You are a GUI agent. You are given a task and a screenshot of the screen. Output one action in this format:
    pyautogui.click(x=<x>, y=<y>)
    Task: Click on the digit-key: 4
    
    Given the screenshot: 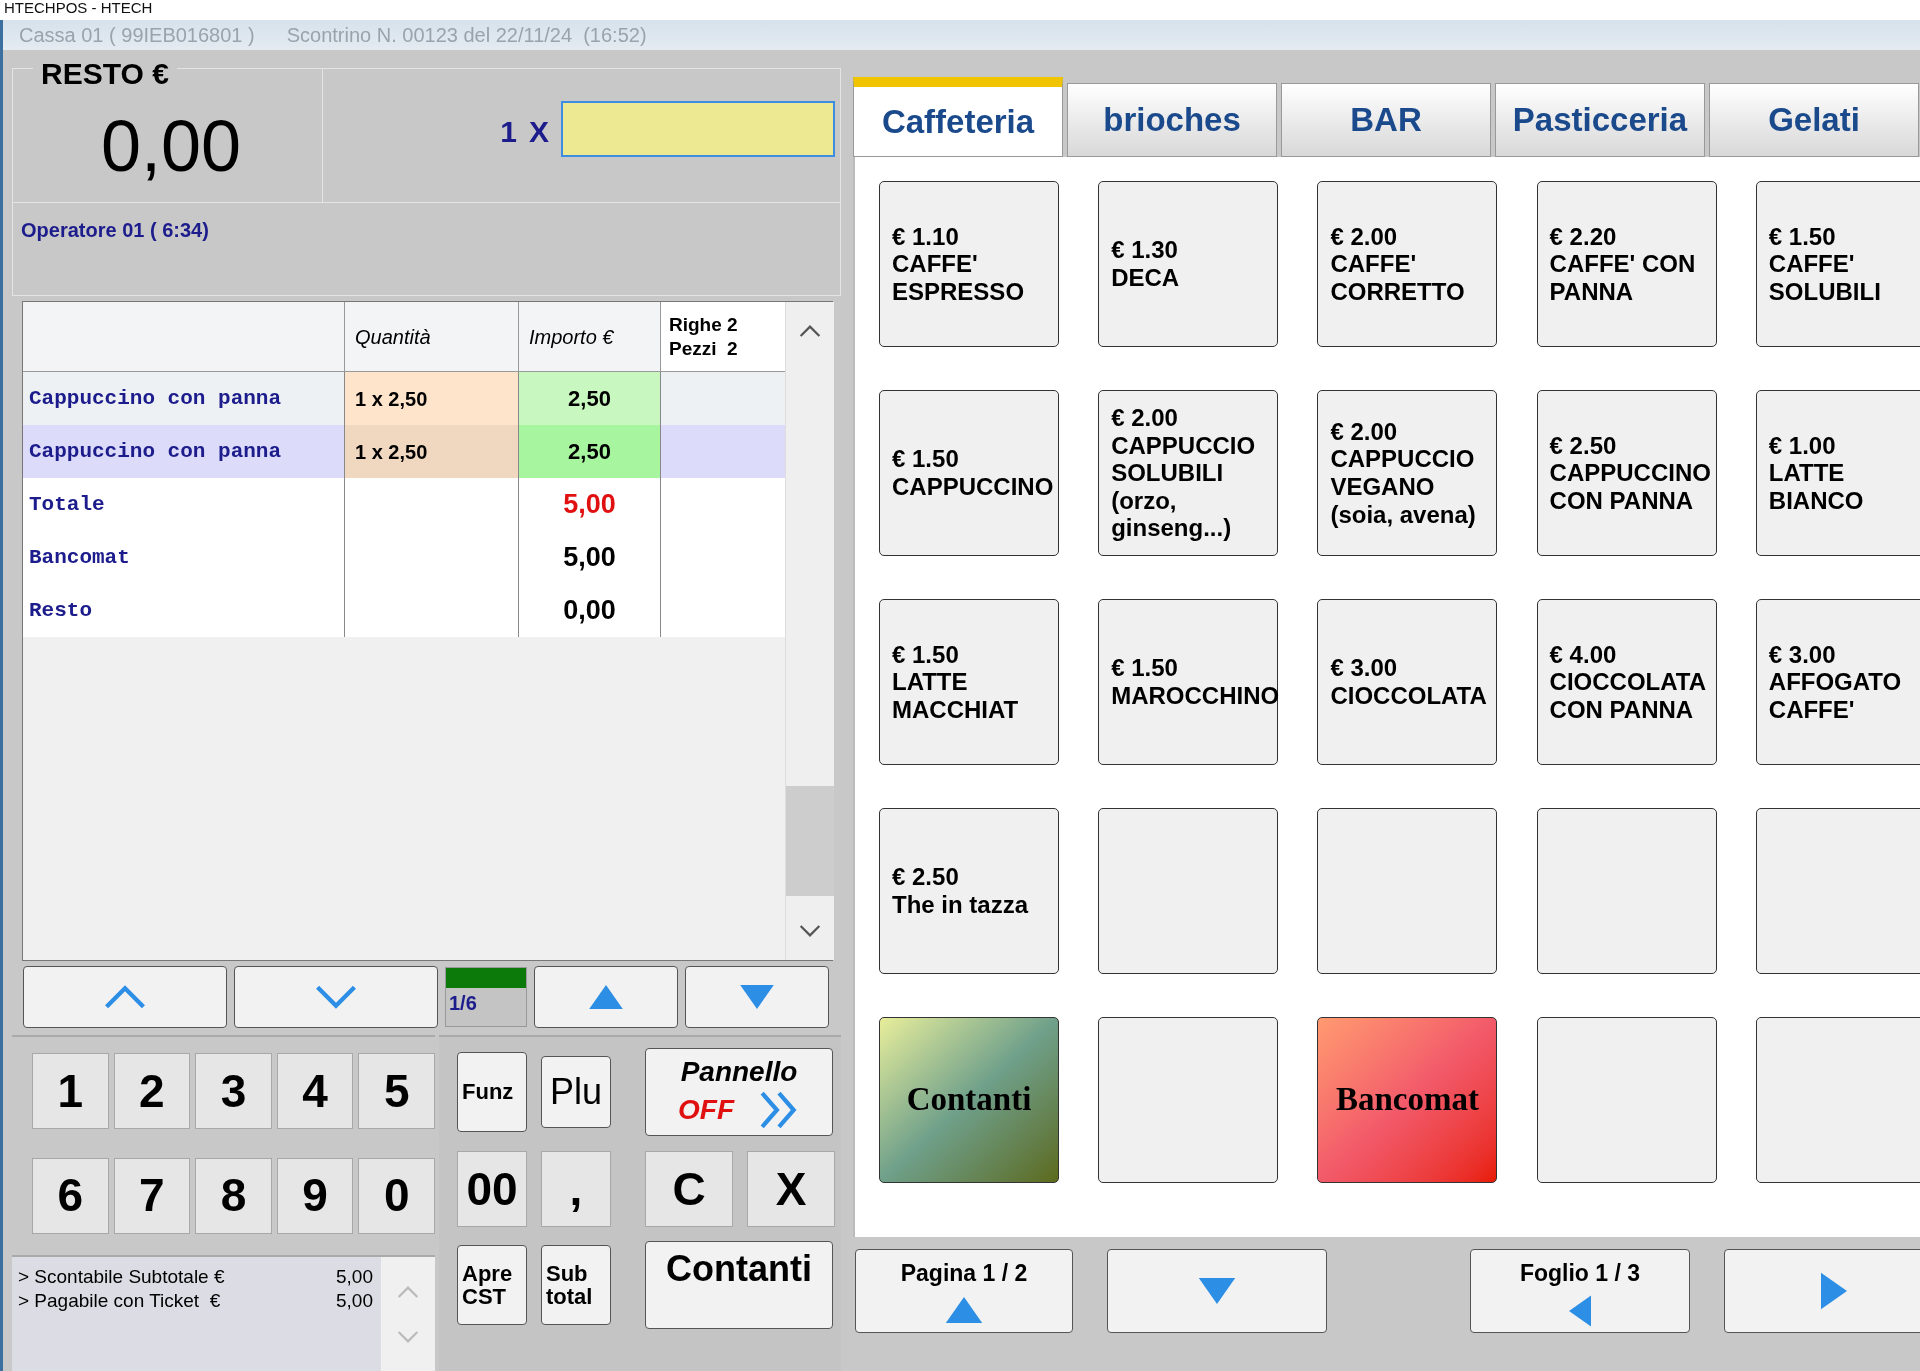 What is the action you would take?
    pyautogui.click(x=315, y=1091)
    